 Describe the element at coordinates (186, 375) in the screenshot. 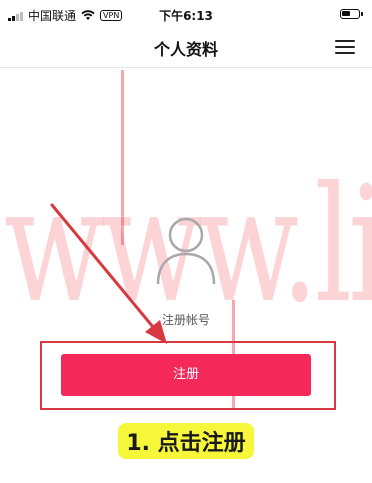

I see `register-button: 注册` at that location.